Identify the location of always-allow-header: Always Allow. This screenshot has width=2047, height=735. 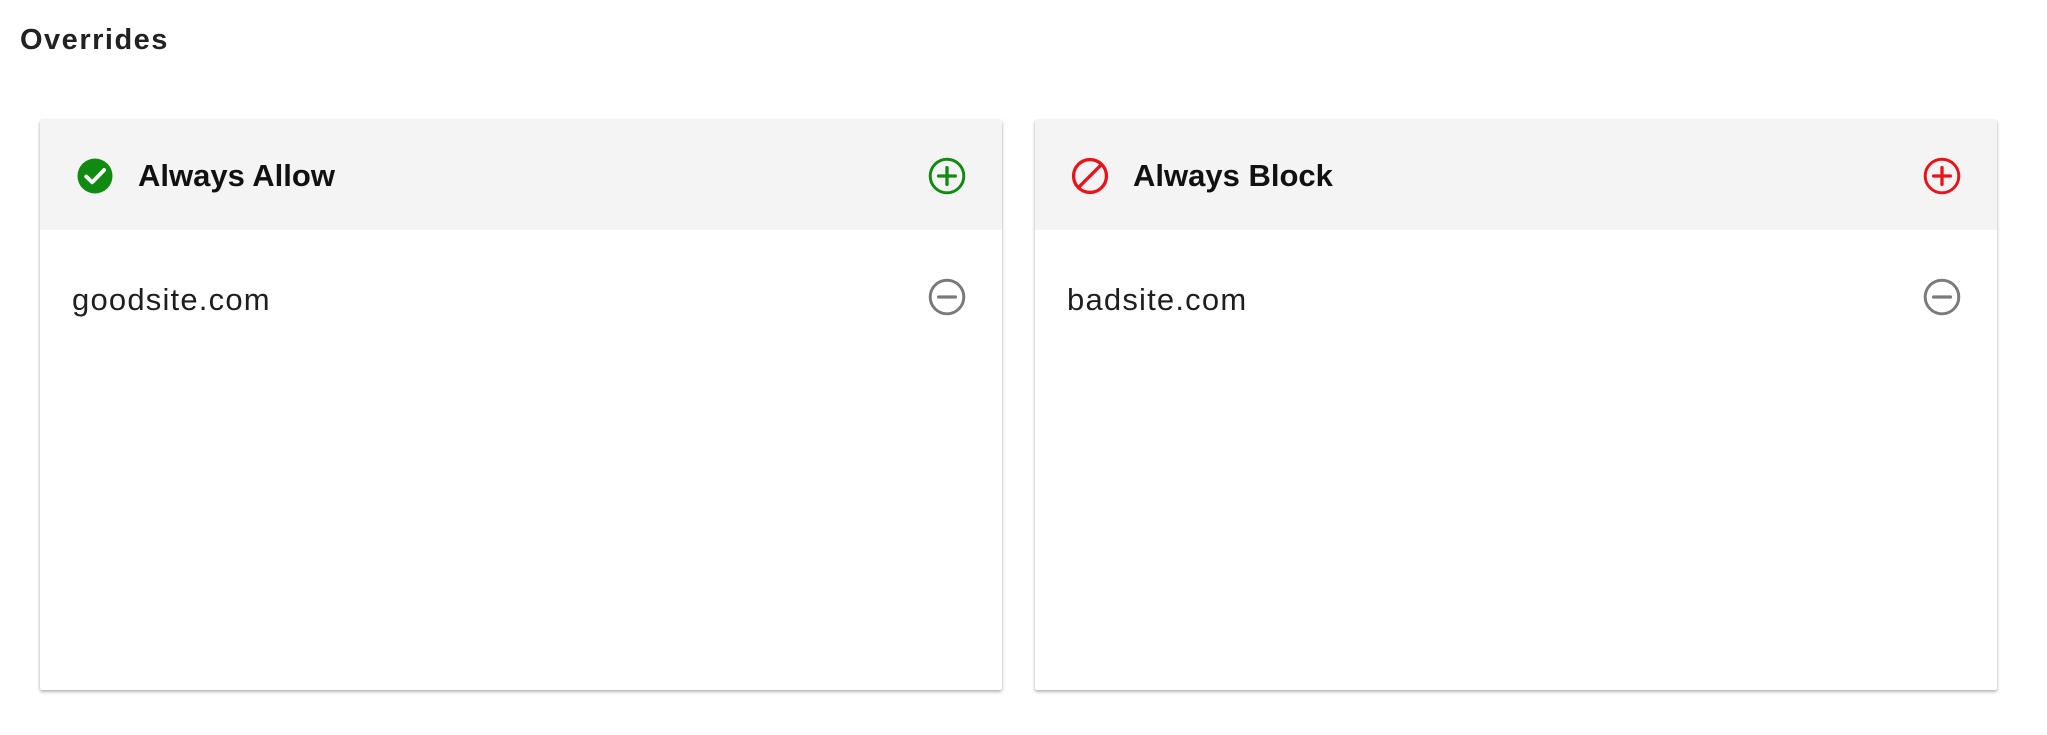
(521, 175).